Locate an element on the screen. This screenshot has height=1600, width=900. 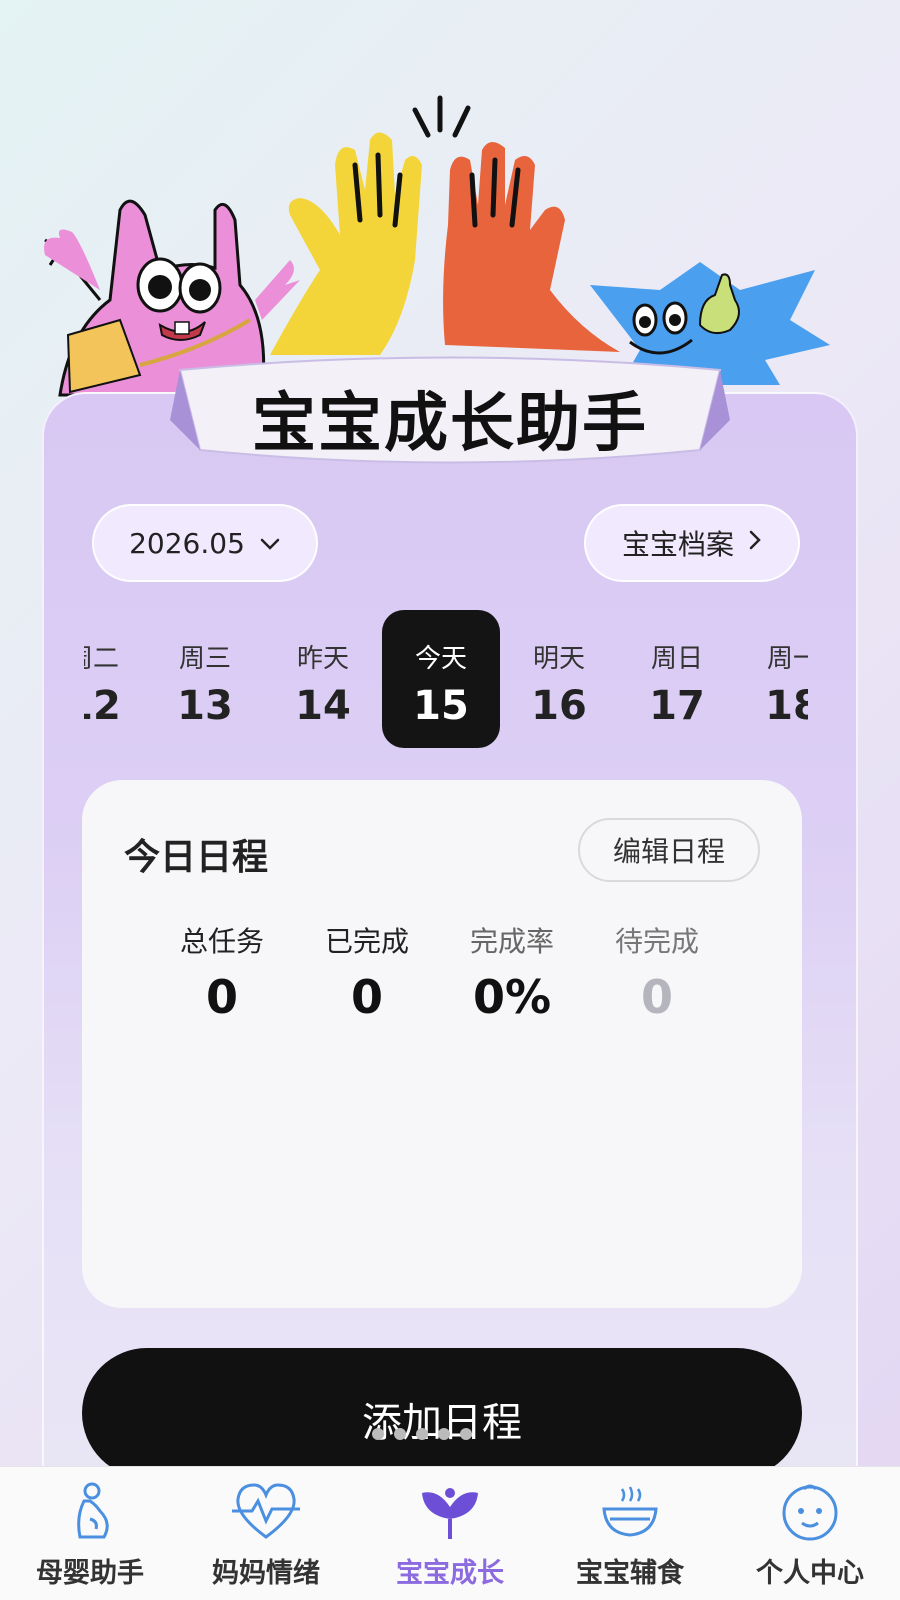
title-banner: 宝宝成长助手 is located at coordinates (450, 410).